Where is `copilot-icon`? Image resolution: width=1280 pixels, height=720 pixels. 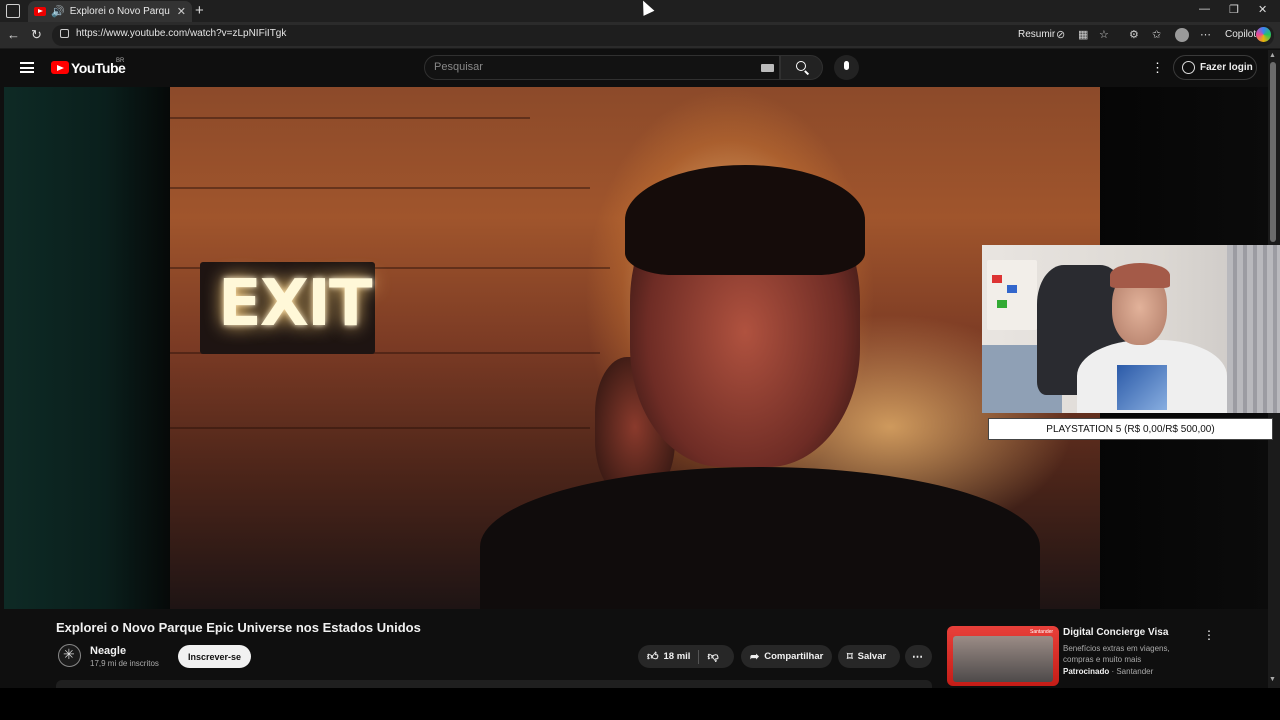
copilot-icon is located at coordinates (1263, 34).